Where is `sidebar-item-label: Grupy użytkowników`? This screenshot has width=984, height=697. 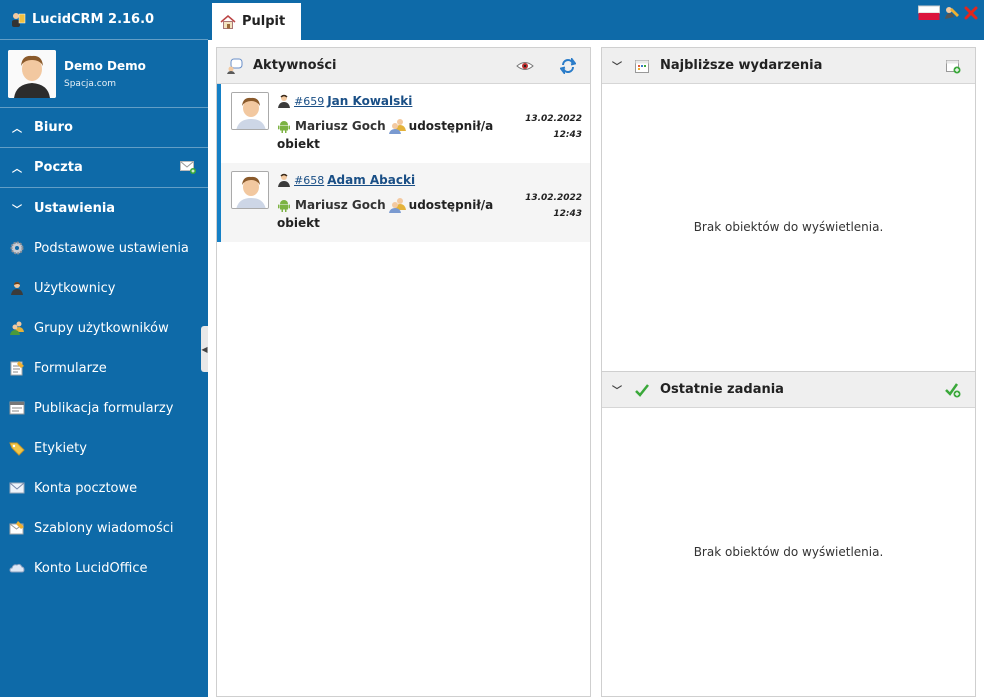 sidebar-item-label: Grupy użytkowników is located at coordinates (101, 328).